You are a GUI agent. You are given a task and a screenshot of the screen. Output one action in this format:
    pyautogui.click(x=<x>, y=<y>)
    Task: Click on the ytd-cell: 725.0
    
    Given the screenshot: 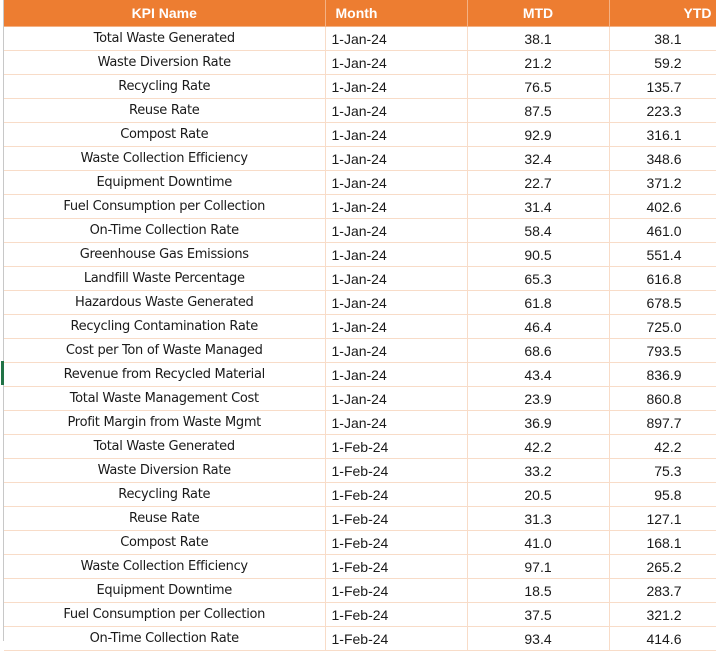 What is the action you would take?
    pyautogui.click(x=662, y=326)
    